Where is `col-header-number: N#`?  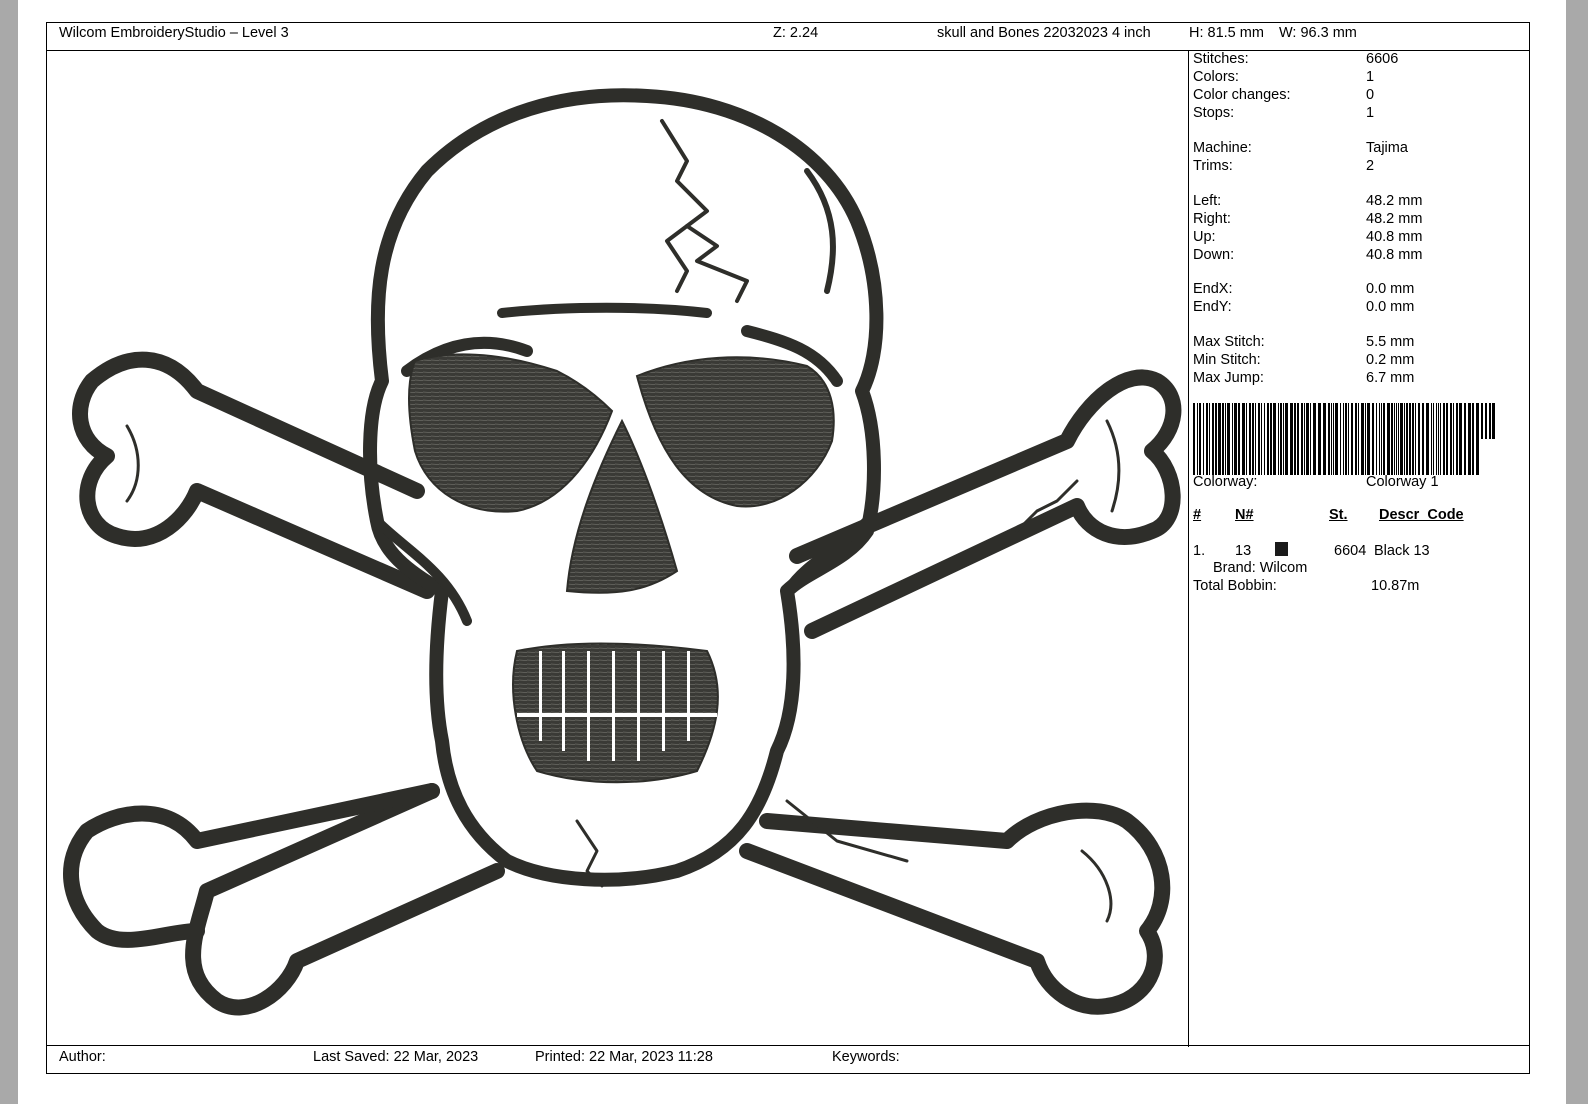
col-header-number: N# is located at coordinates (1244, 515).